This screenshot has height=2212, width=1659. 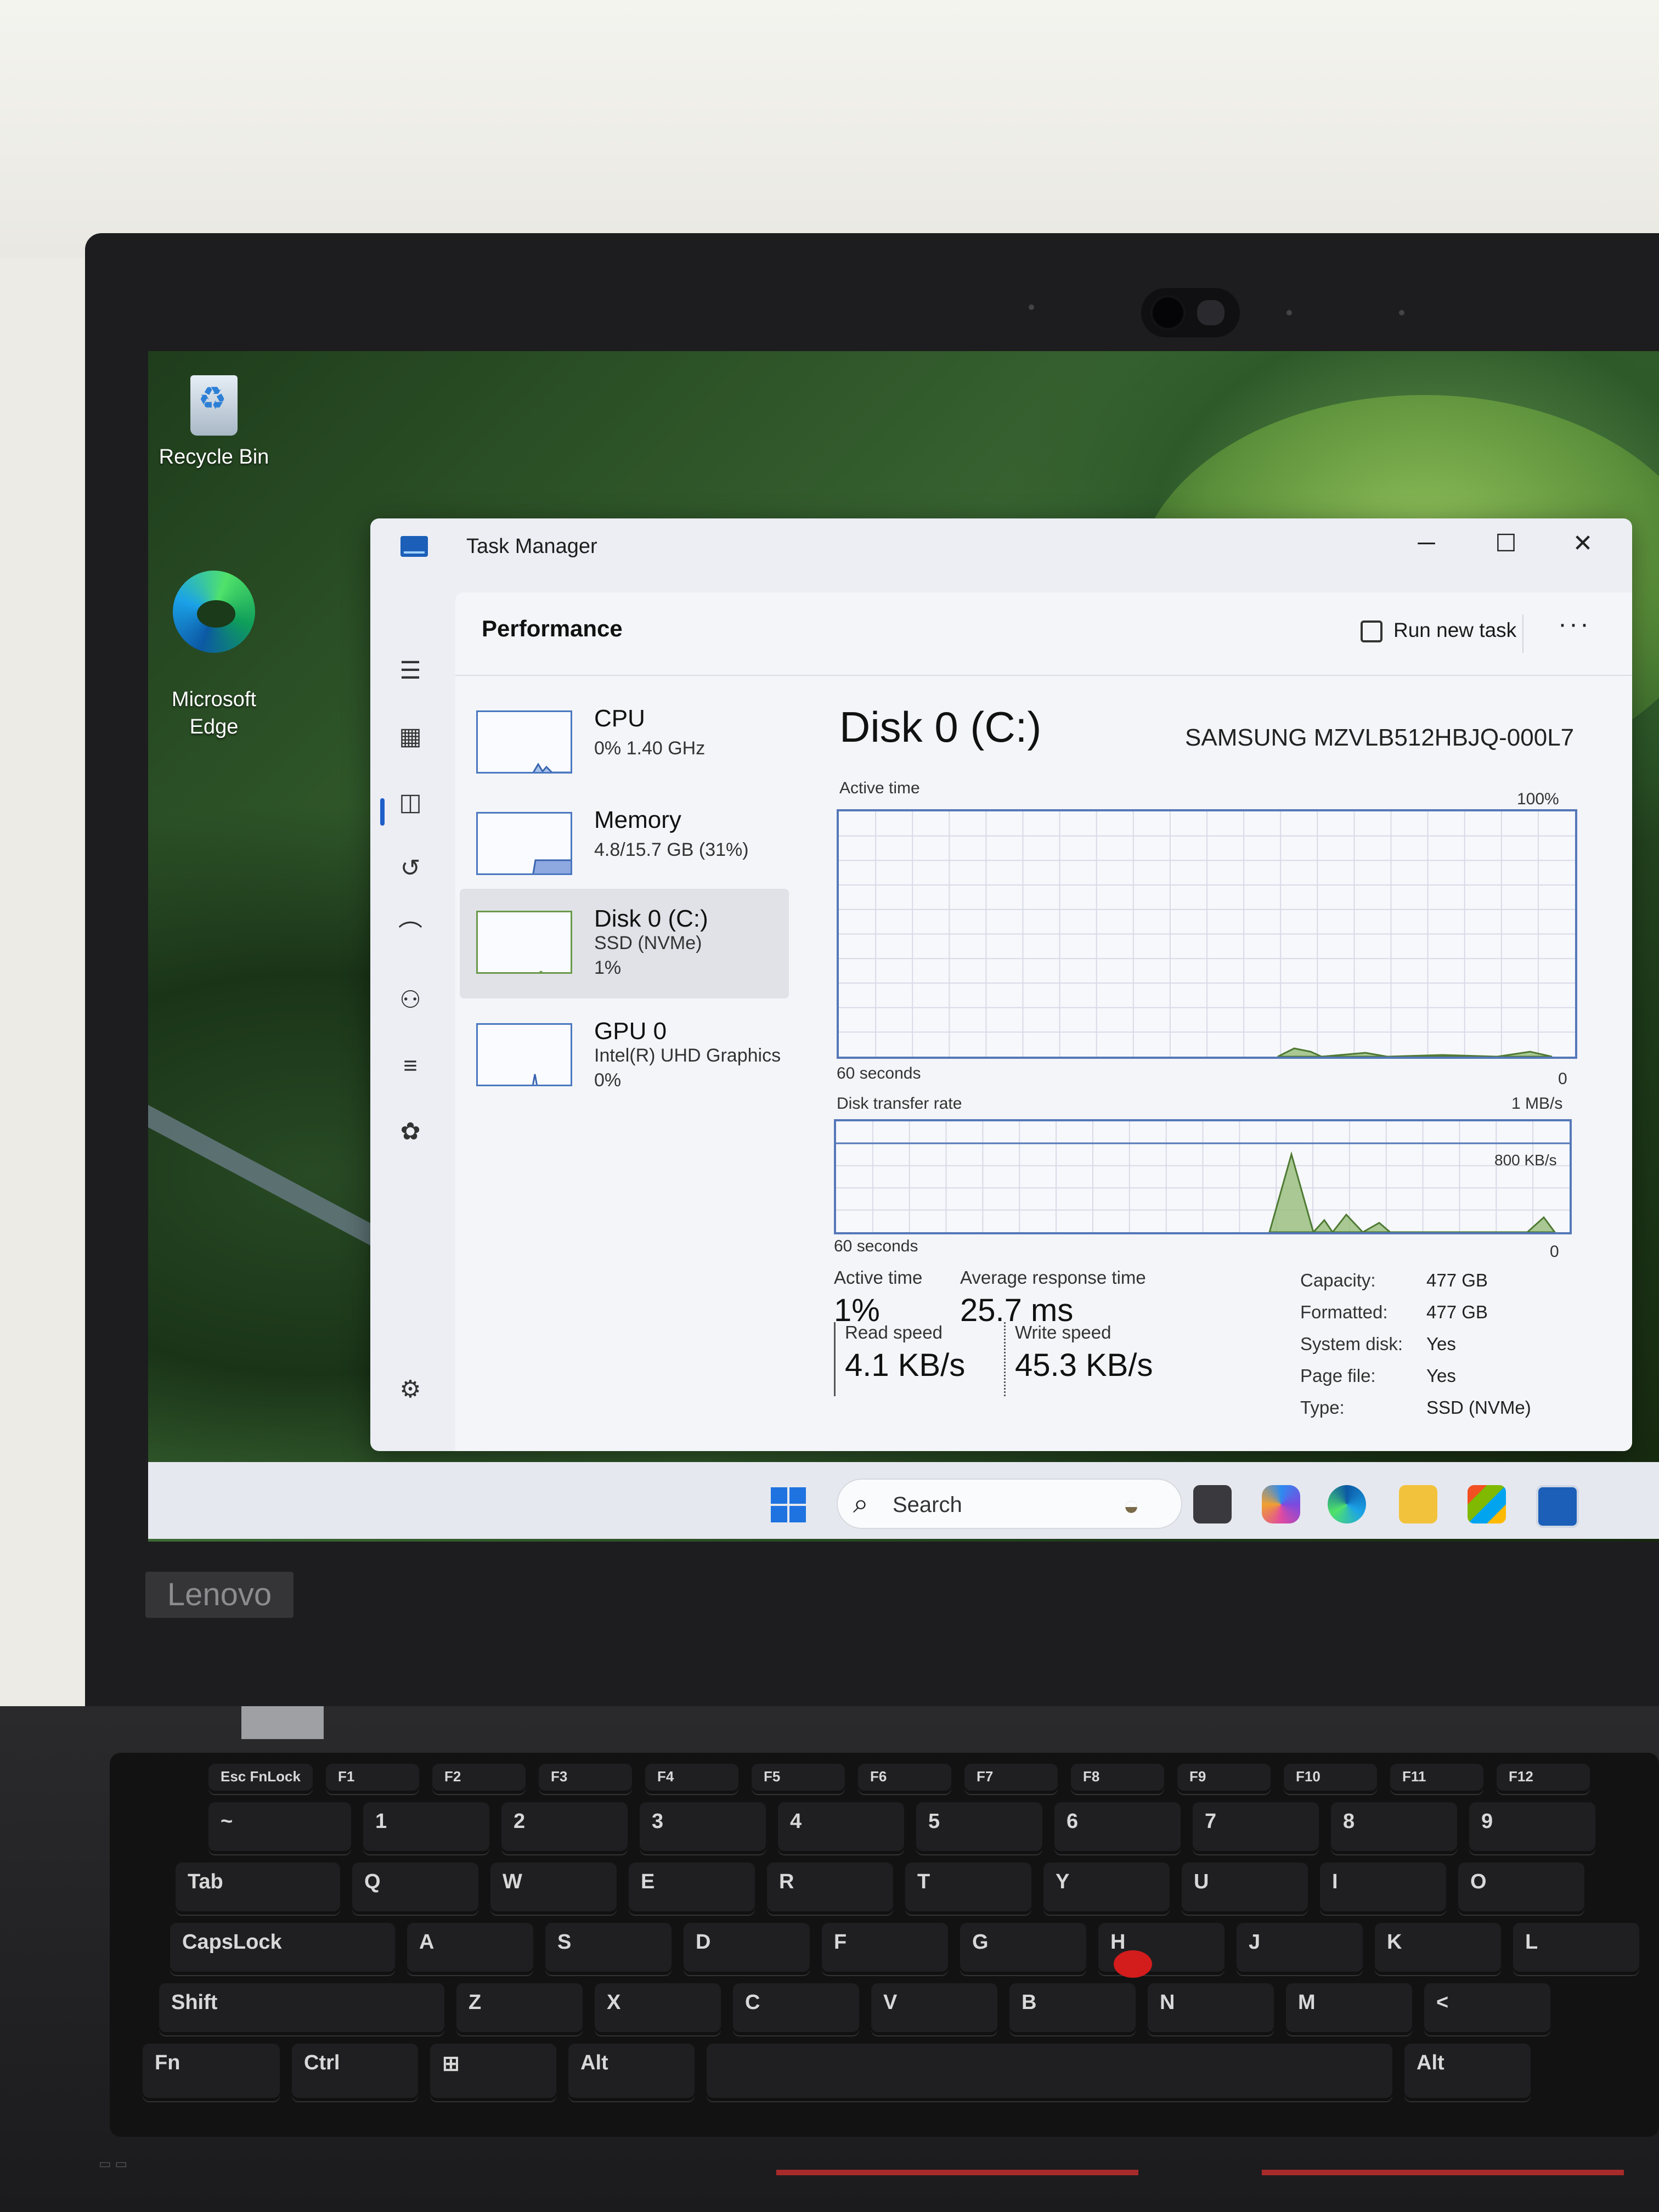 I want to click on edge-taskbar-icon, so click(x=1347, y=1504).